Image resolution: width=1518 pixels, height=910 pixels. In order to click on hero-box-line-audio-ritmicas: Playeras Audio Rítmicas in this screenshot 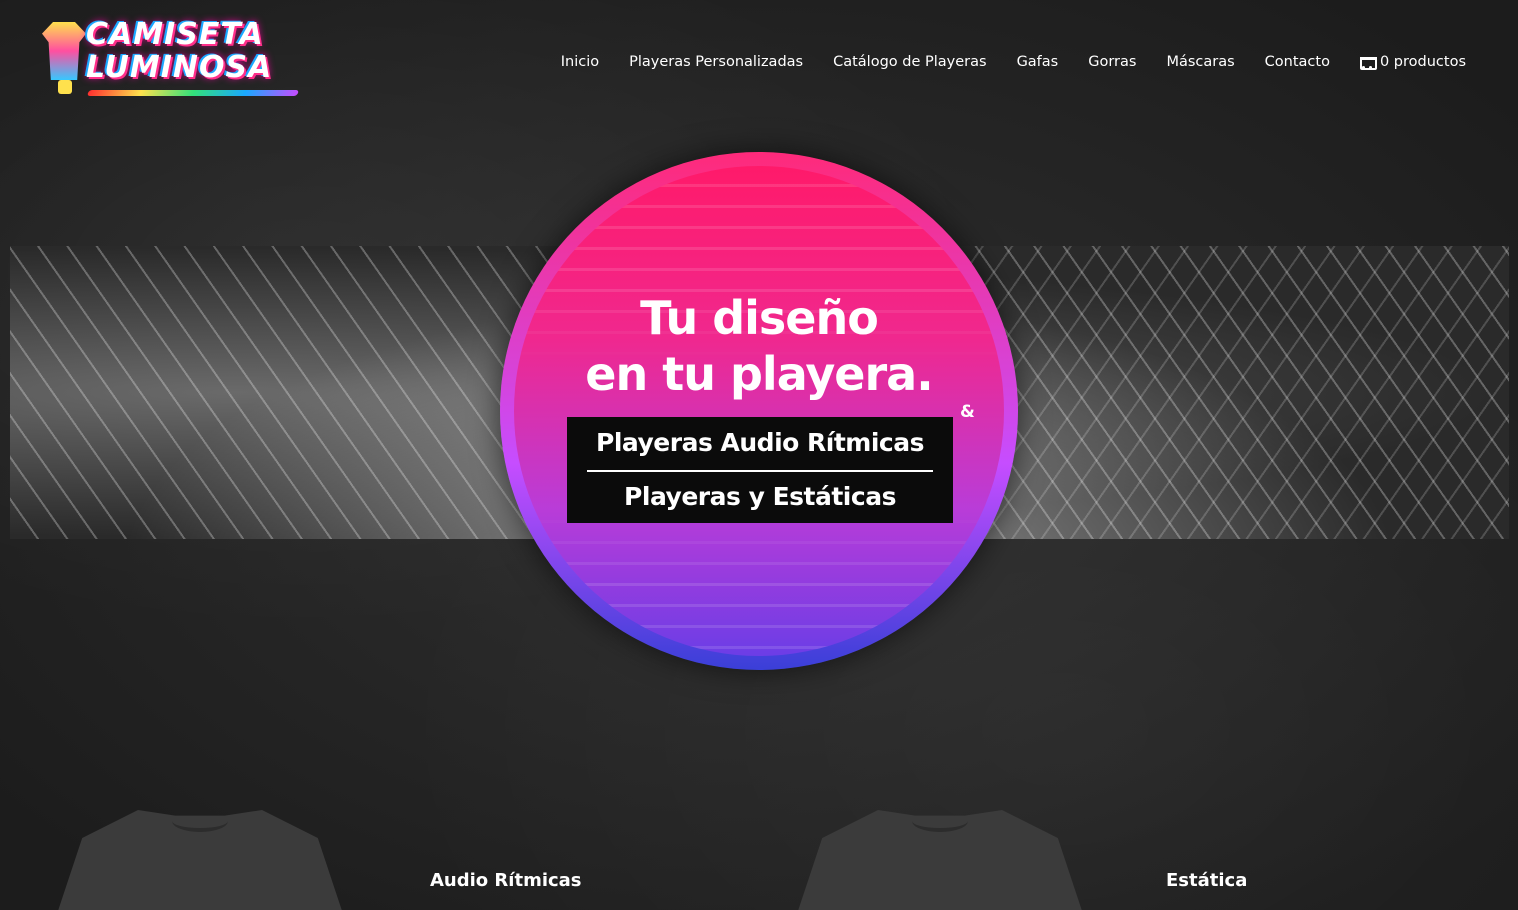, I will do `click(760, 442)`.